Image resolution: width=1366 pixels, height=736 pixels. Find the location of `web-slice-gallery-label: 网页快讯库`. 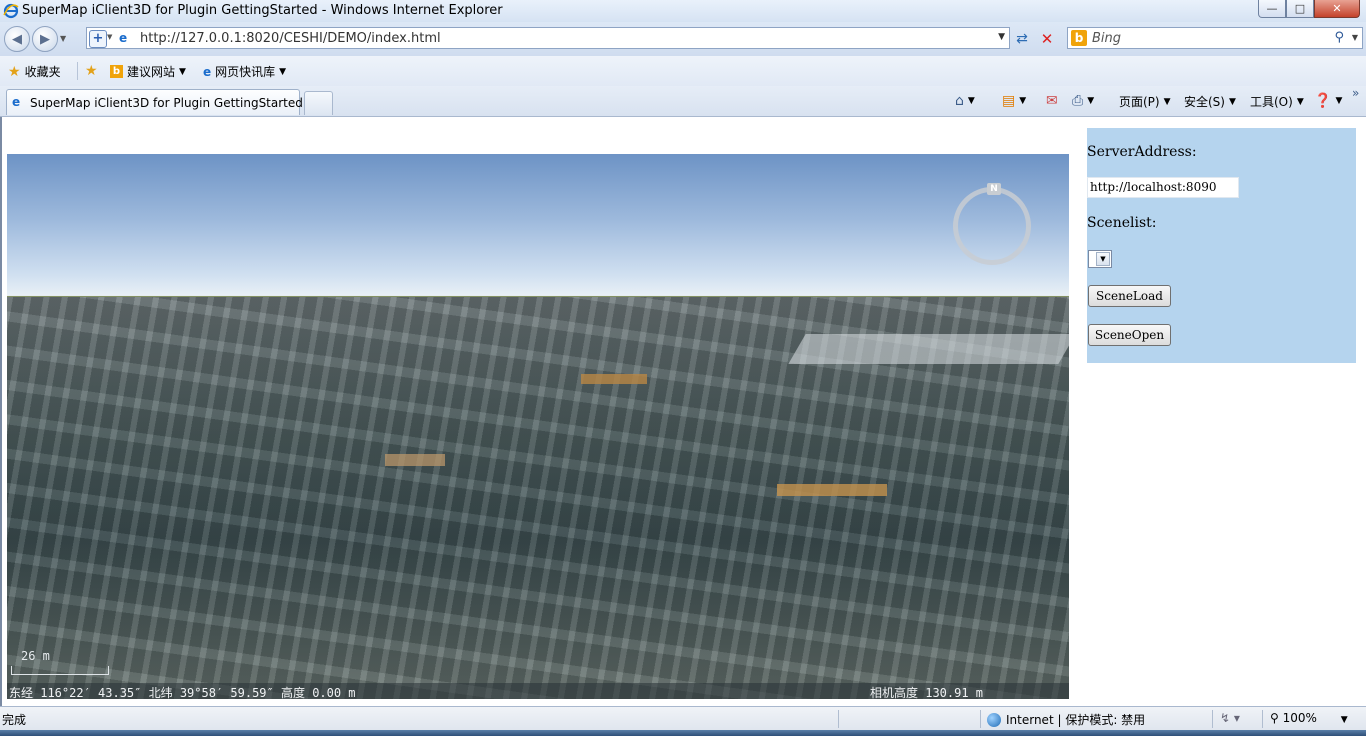

web-slice-gallery-label: 网页快讯库 is located at coordinates (245, 72).